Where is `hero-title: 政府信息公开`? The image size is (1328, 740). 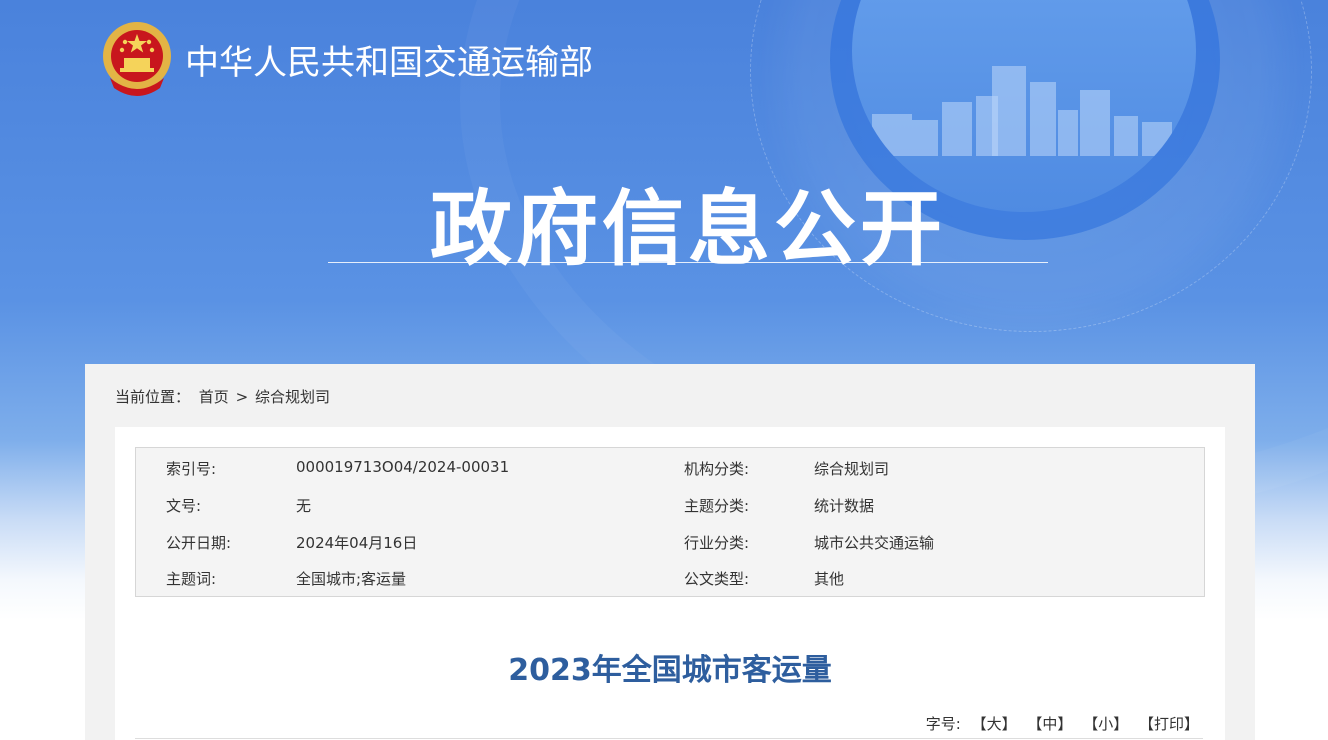
hero-title: 政府信息公开 is located at coordinates (687, 229).